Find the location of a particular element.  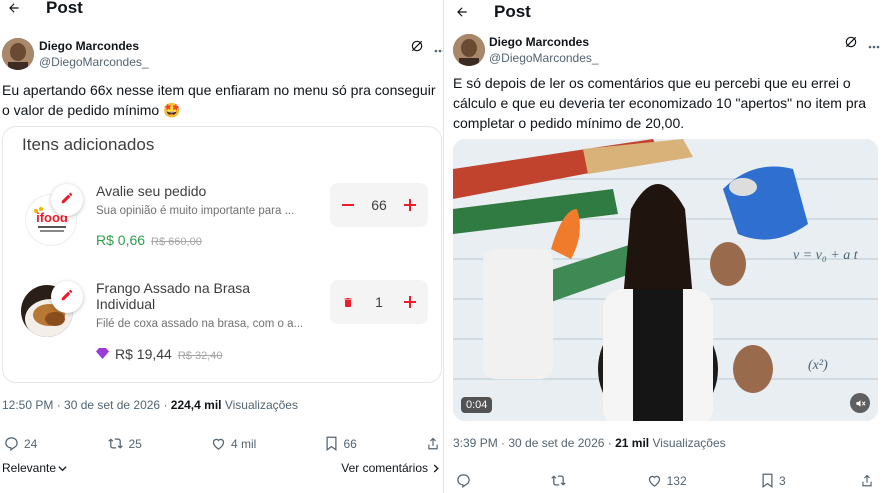

bookmark-count: 66 is located at coordinates (350, 443).